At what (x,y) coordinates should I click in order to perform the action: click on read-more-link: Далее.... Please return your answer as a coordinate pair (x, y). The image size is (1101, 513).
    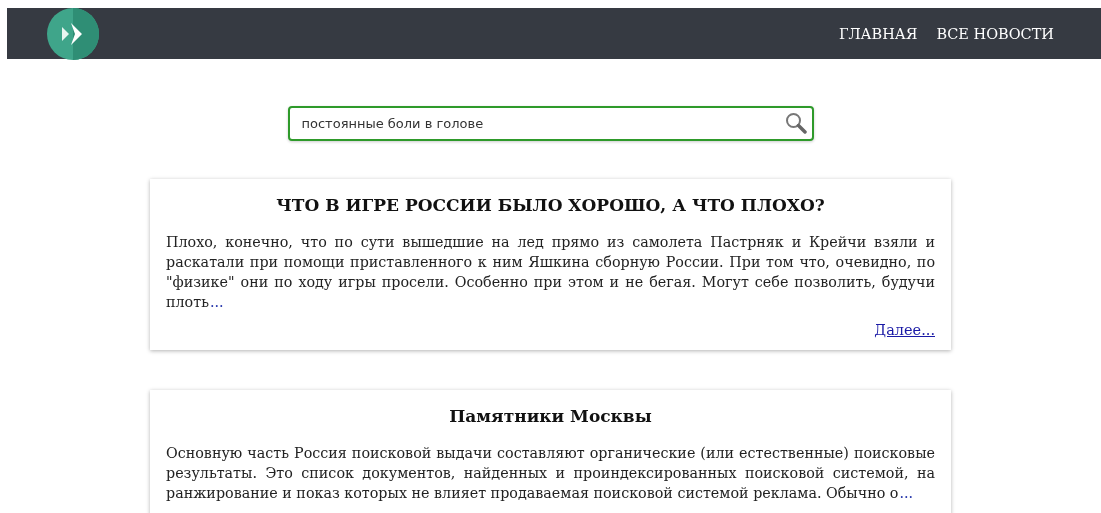
    Looking at the image, I should click on (904, 330).